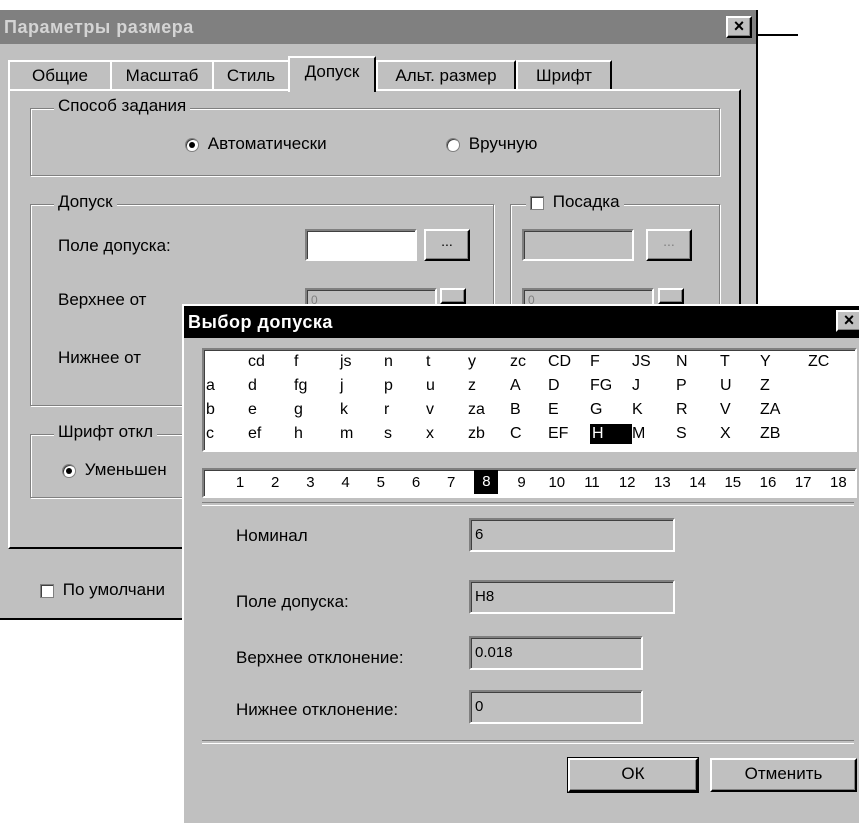 The width and height of the screenshot is (859, 823). Describe the element at coordinates (778, 386) in the screenshot. I see `tolerance-letter-cell: Z` at that location.